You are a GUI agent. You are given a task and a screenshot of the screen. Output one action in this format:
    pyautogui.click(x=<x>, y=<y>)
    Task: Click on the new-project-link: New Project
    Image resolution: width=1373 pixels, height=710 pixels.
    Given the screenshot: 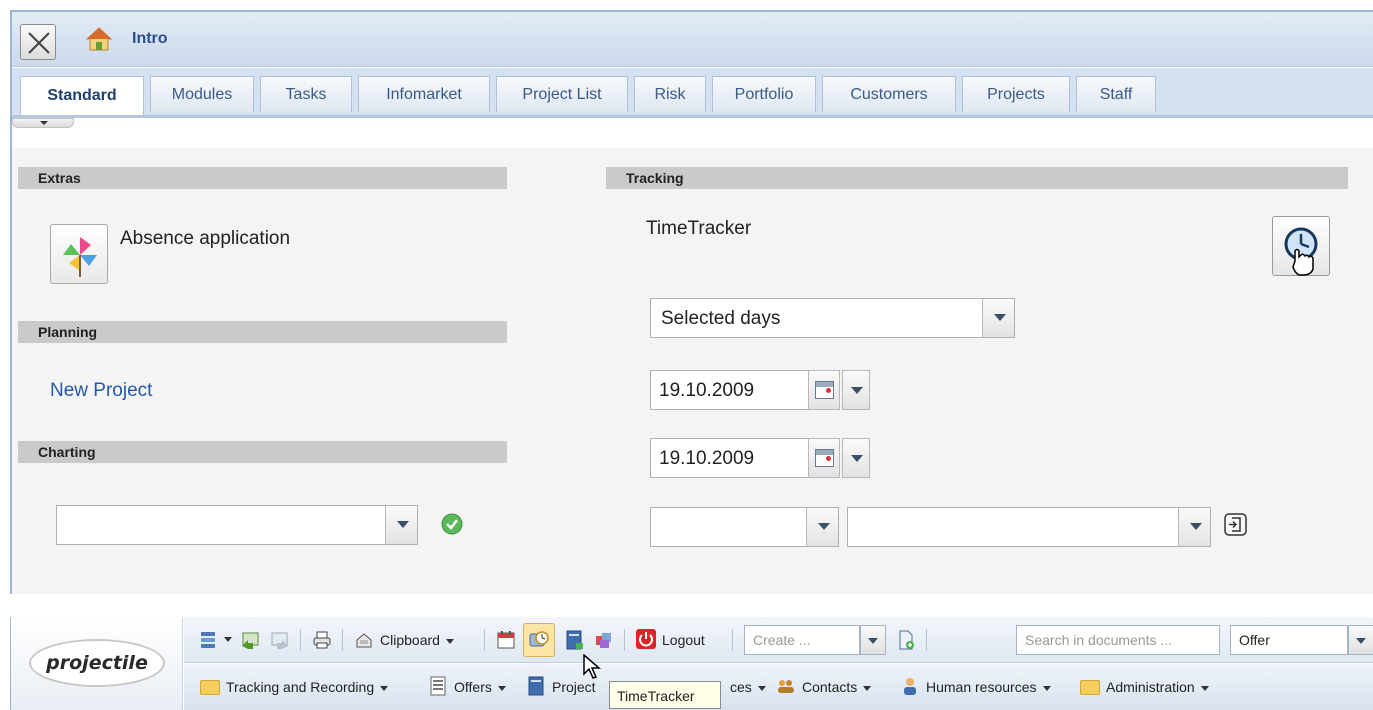 What is the action you would take?
    pyautogui.click(x=101, y=391)
    